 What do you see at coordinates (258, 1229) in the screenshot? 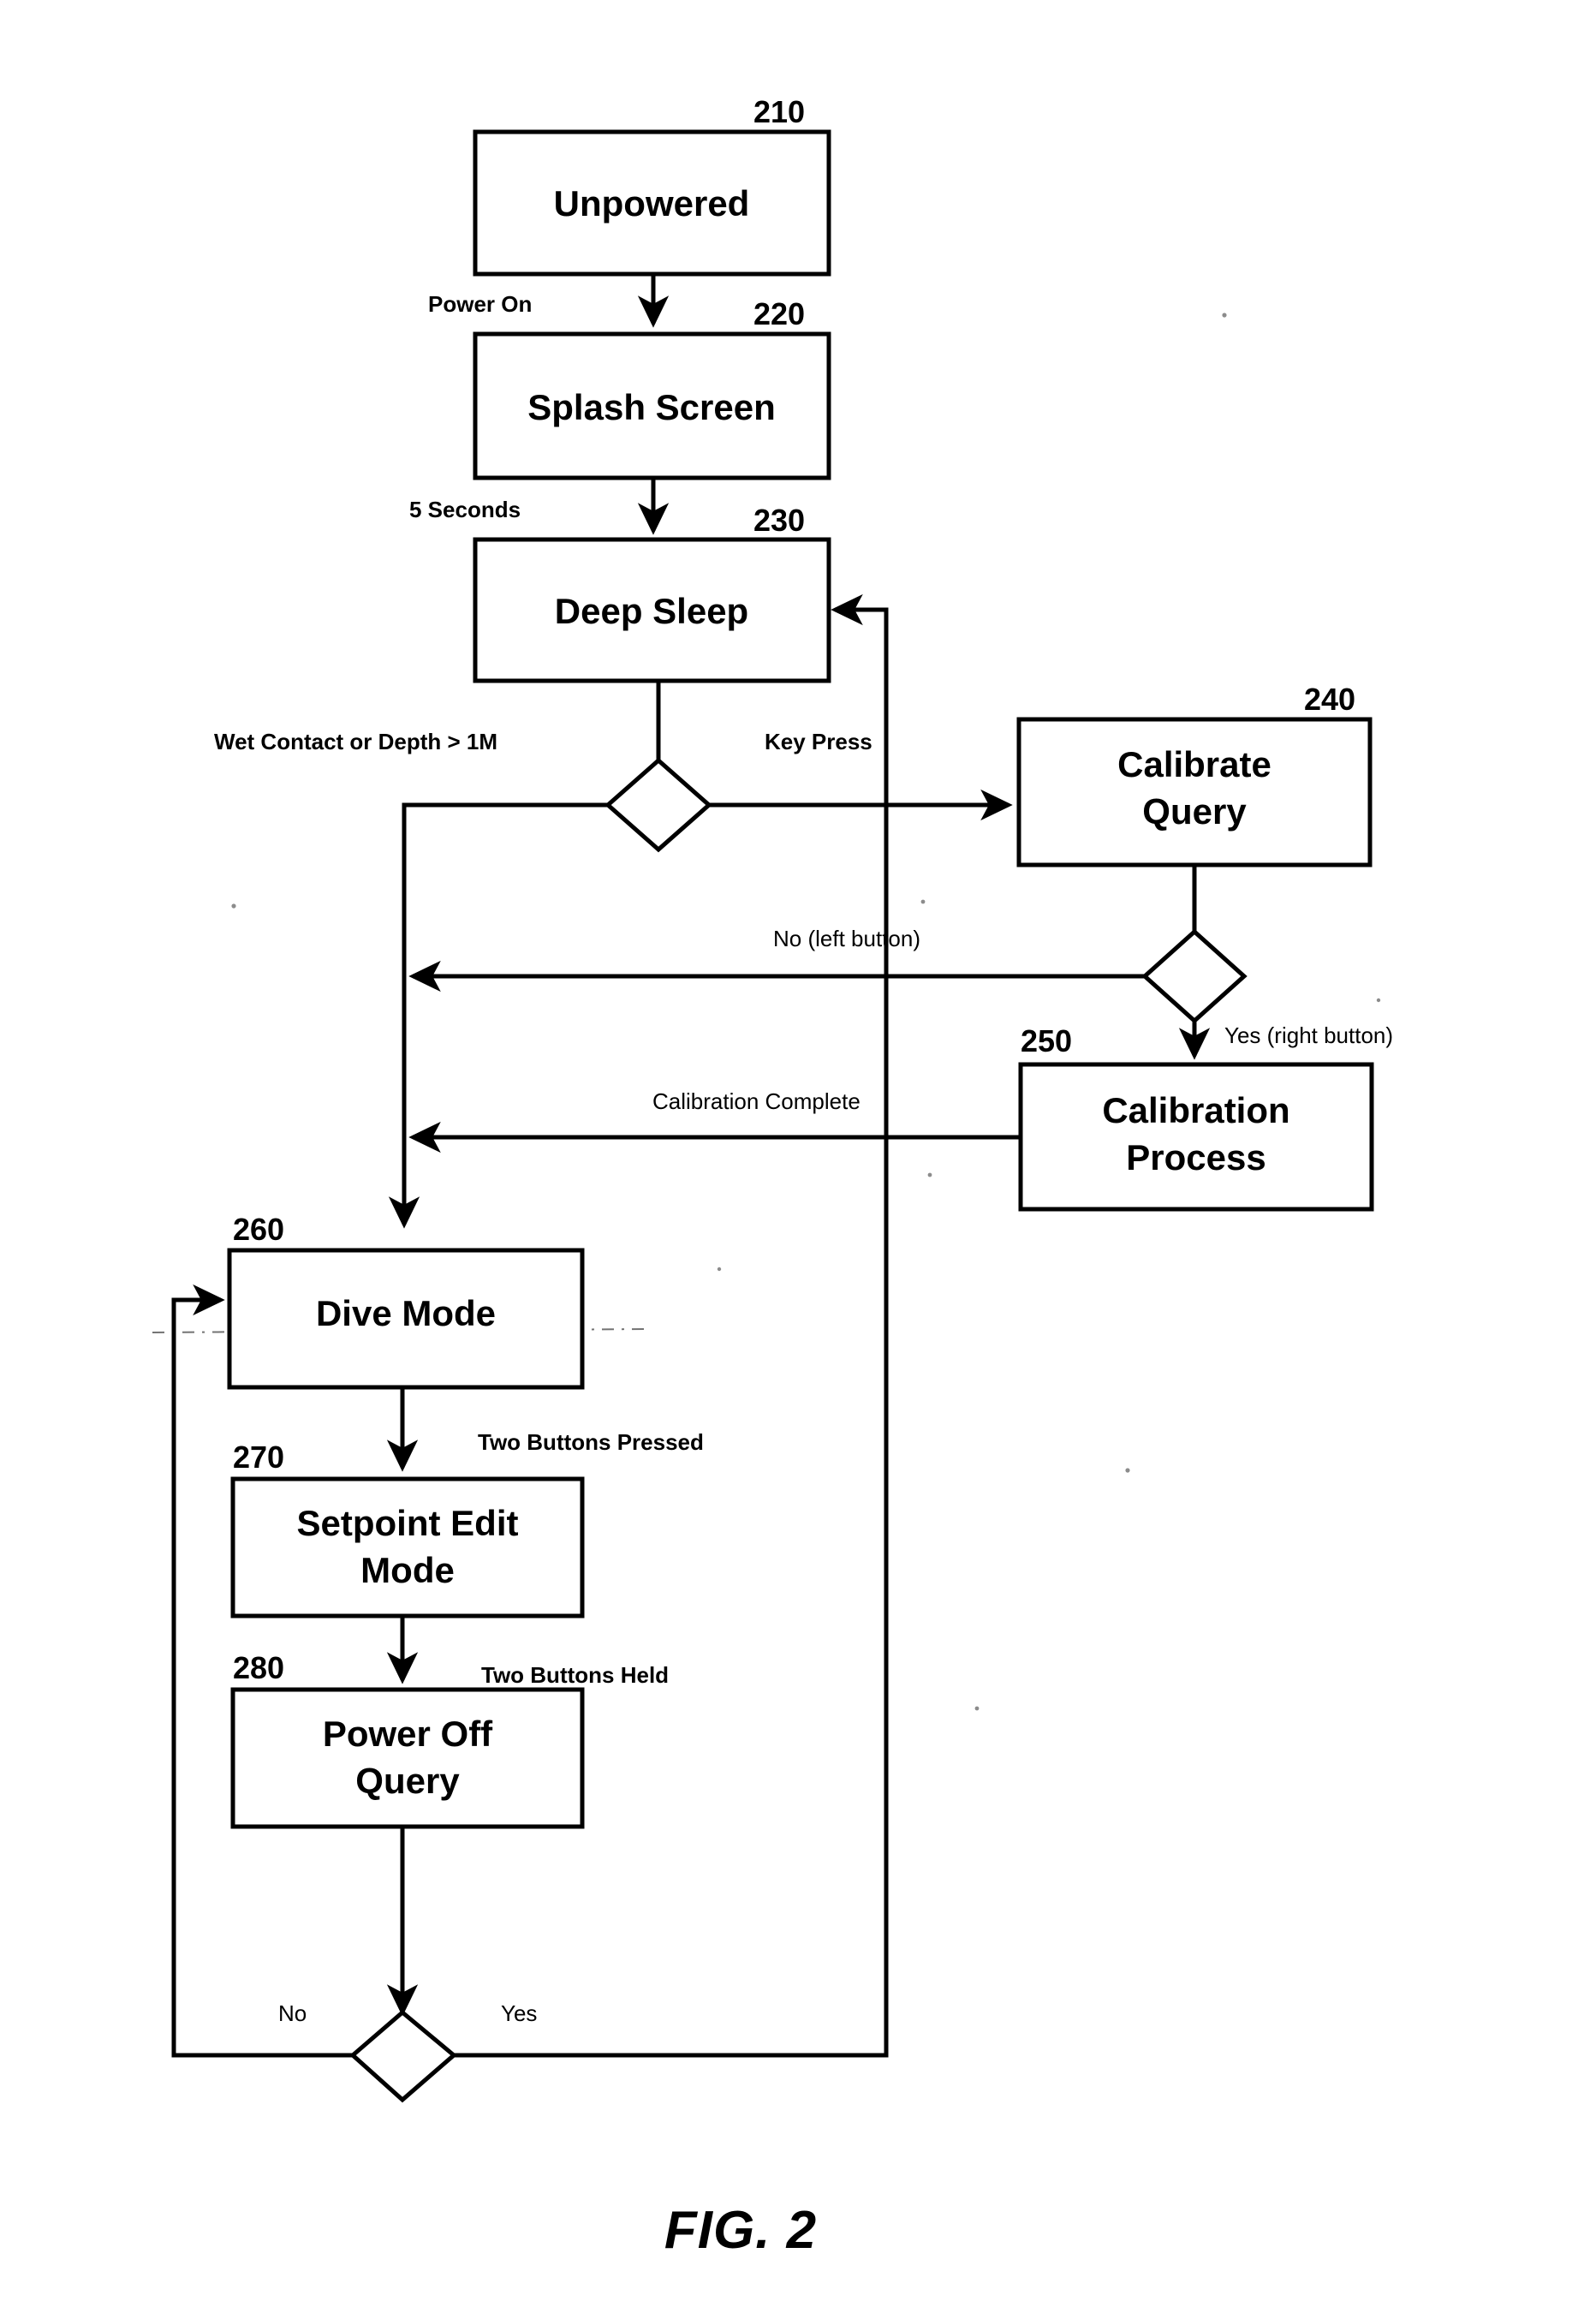
I see `ref-260: 260` at bounding box center [258, 1229].